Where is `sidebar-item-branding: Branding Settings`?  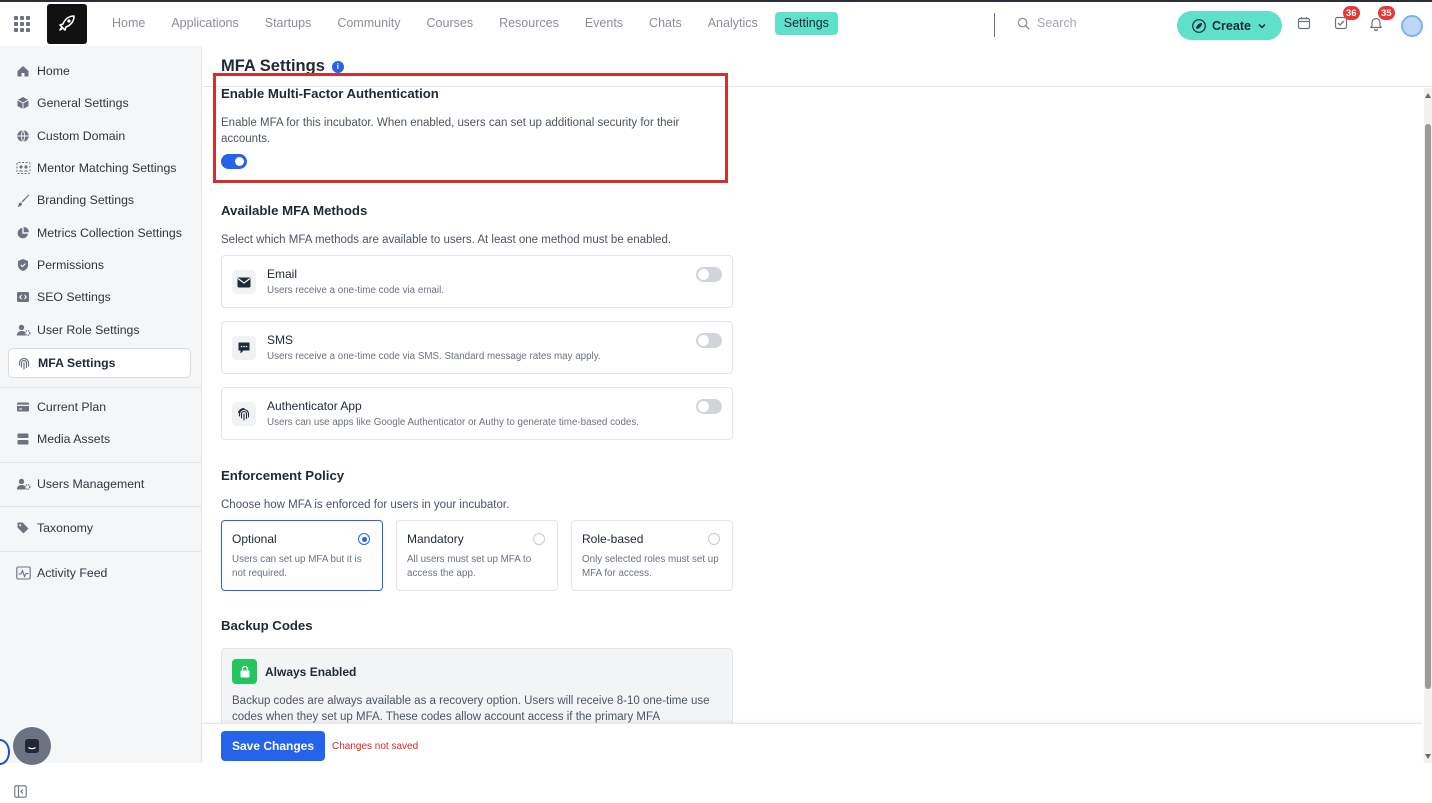
sidebar-item-branding: Branding Settings is located at coordinates (99, 200).